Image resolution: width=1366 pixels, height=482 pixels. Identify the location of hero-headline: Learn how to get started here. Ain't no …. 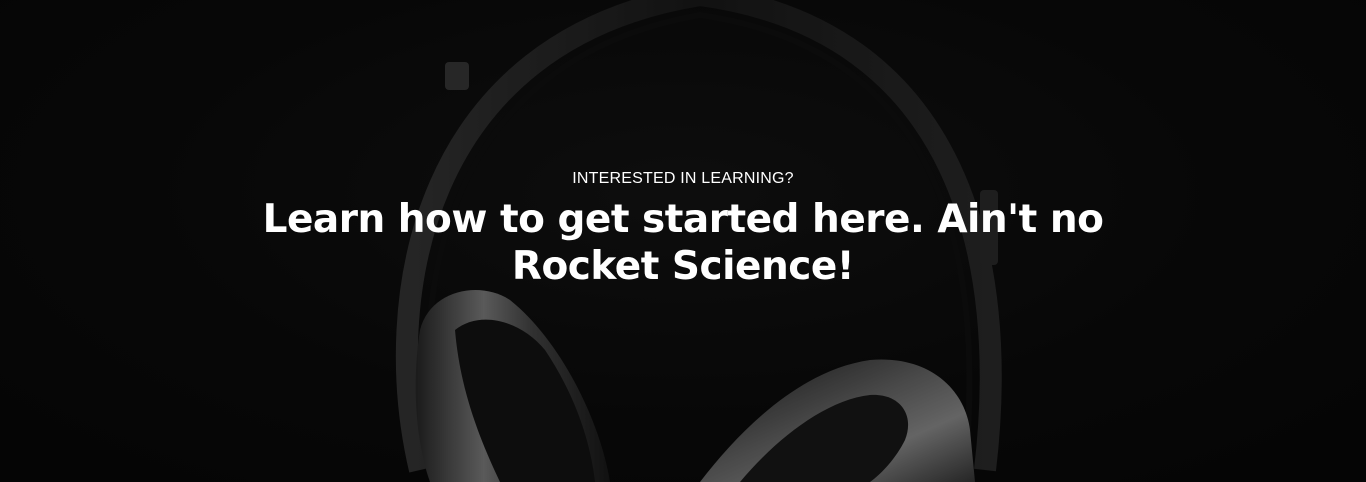
(683, 243).